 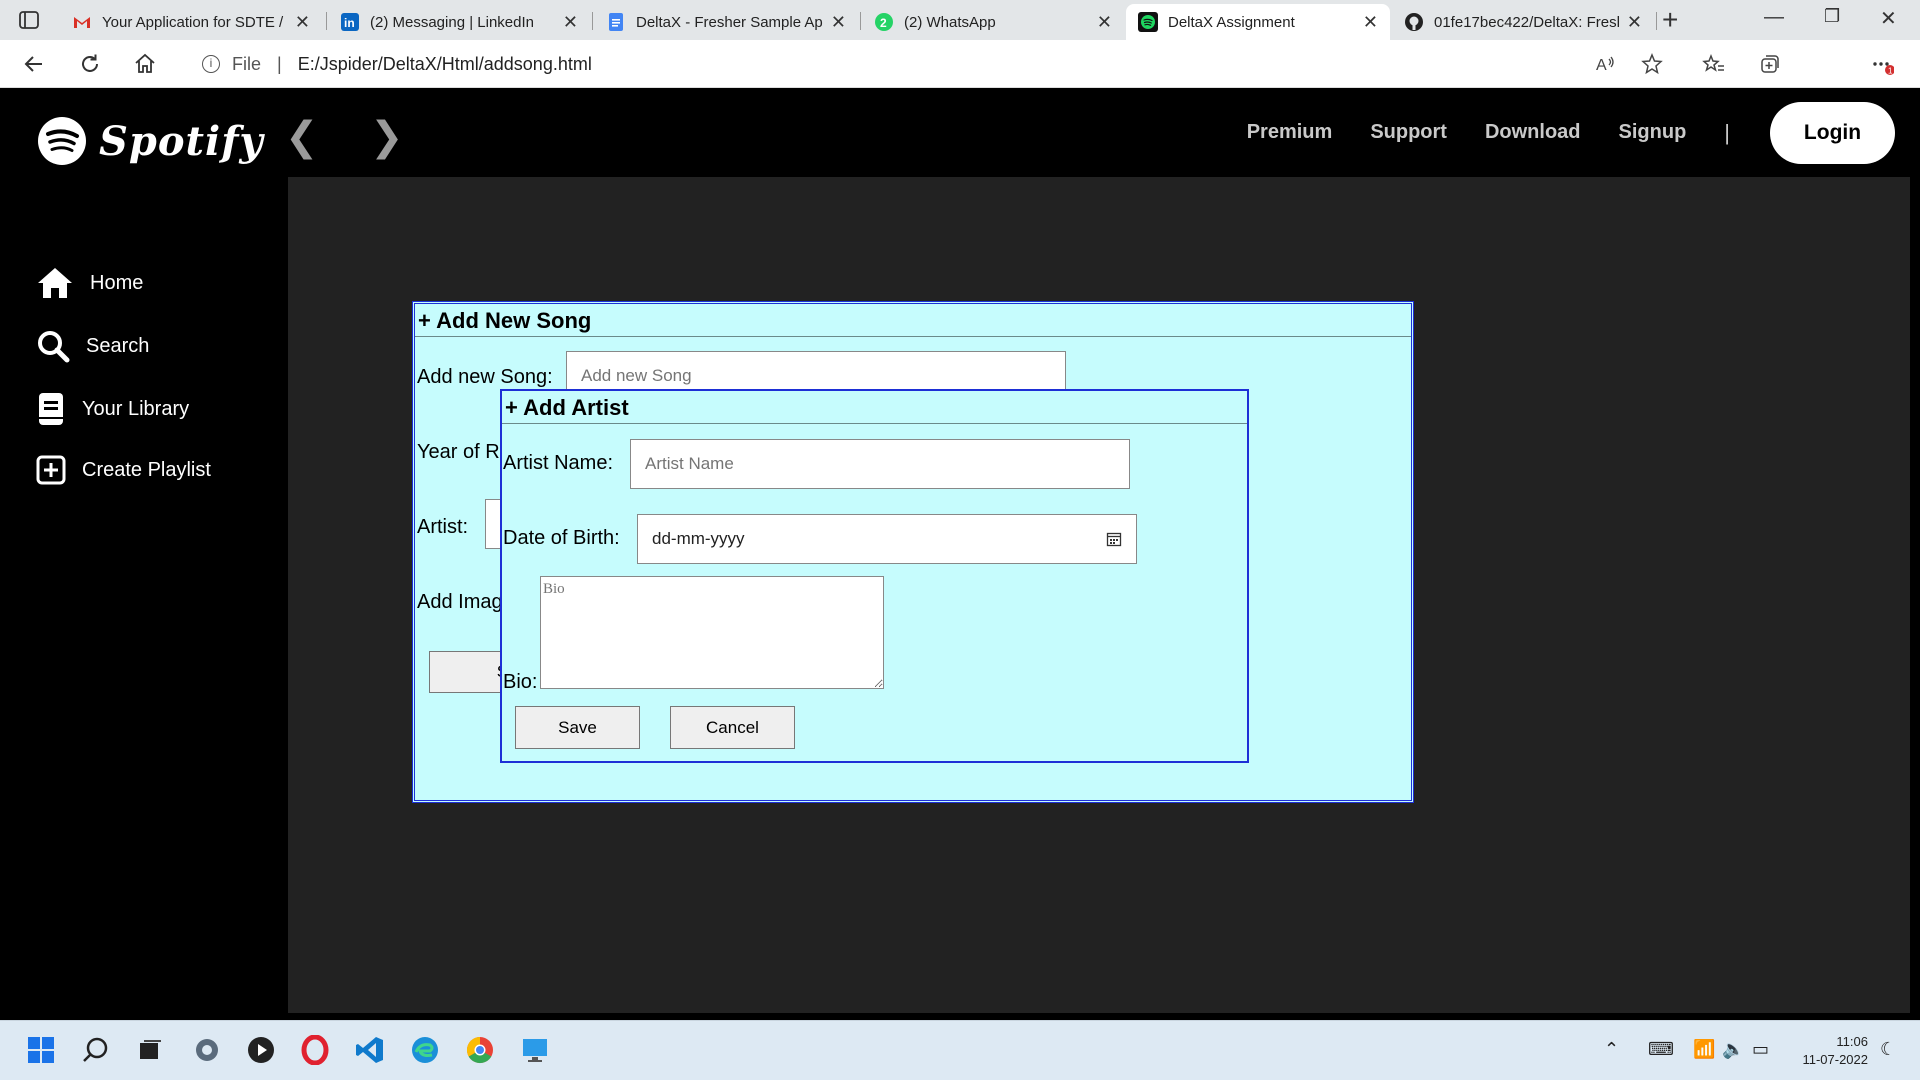 I want to click on top-nav: Premium Support Download Signup | Login, so click(x=1583, y=132).